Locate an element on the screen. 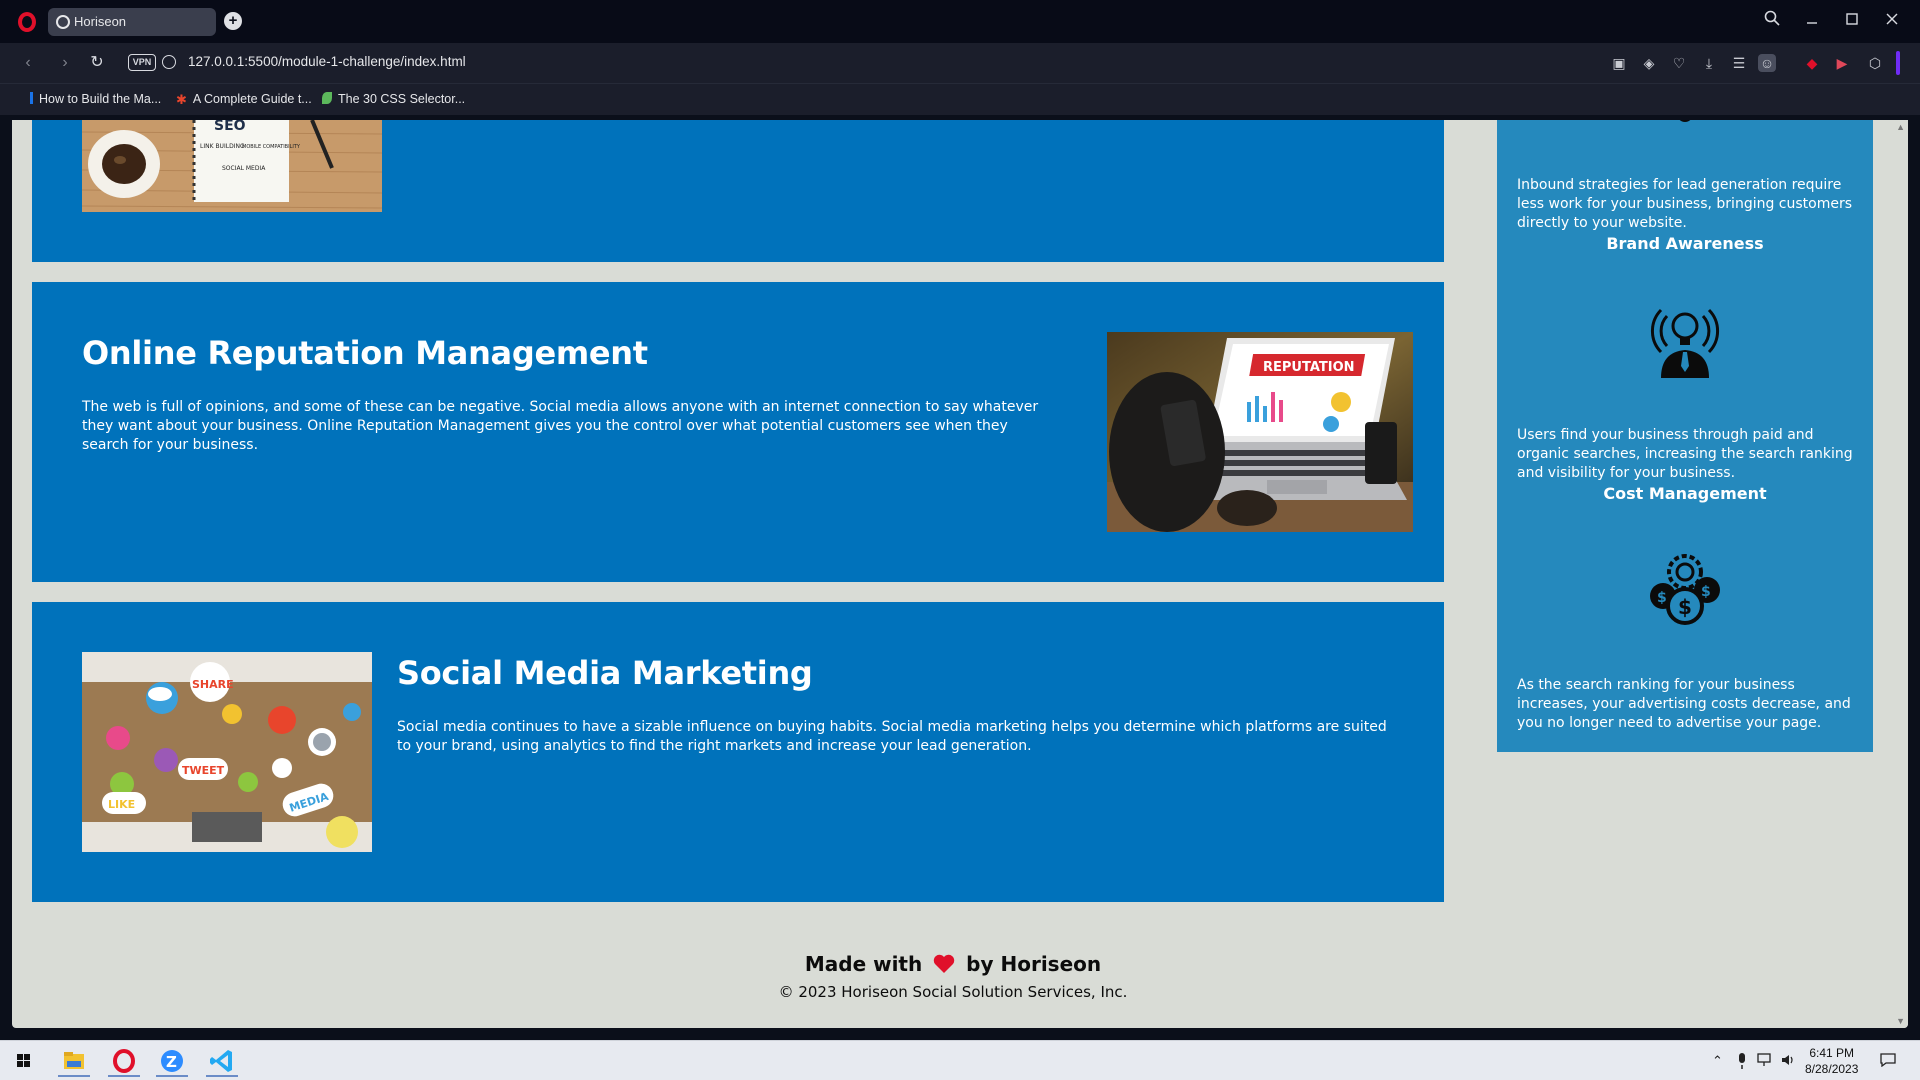 The image size is (1920, 1080). easy-setup-icon: ☰ is located at coordinates (1739, 63).